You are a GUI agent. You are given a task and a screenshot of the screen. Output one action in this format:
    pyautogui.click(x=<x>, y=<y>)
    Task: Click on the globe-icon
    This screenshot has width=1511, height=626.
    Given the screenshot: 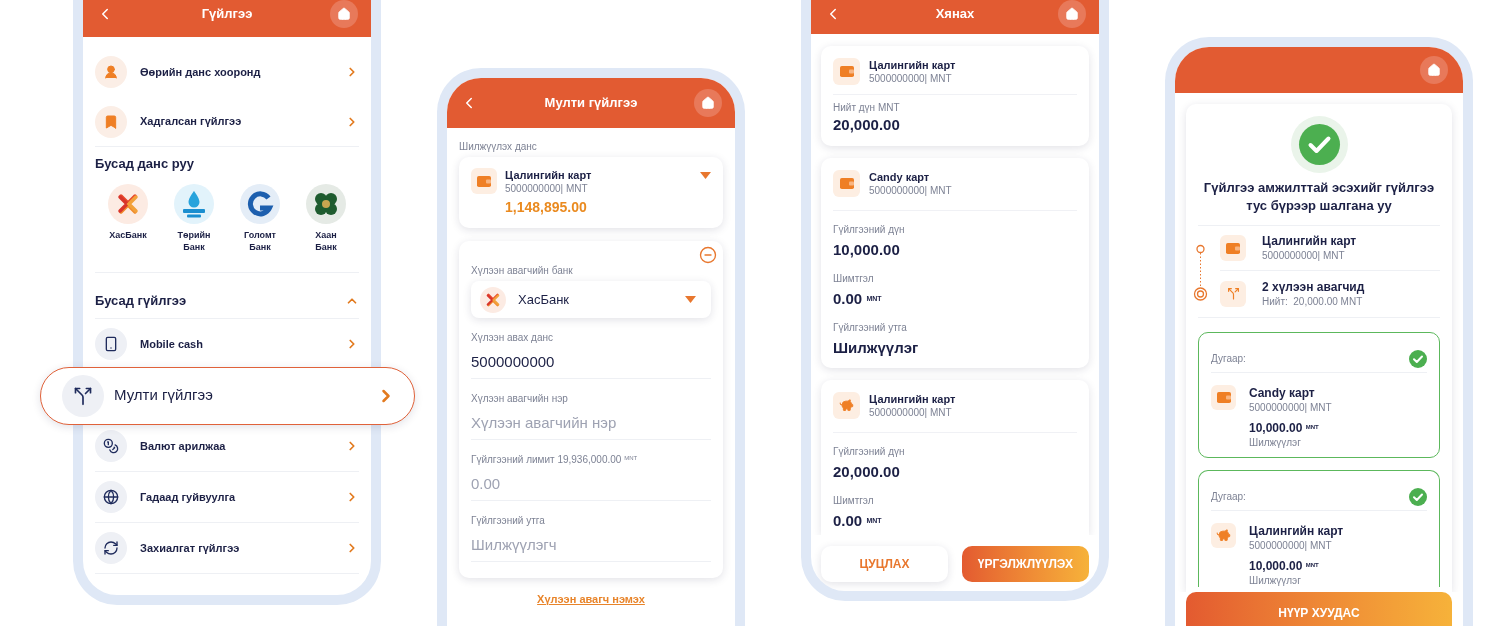 What is the action you would take?
    pyautogui.click(x=111, y=497)
    